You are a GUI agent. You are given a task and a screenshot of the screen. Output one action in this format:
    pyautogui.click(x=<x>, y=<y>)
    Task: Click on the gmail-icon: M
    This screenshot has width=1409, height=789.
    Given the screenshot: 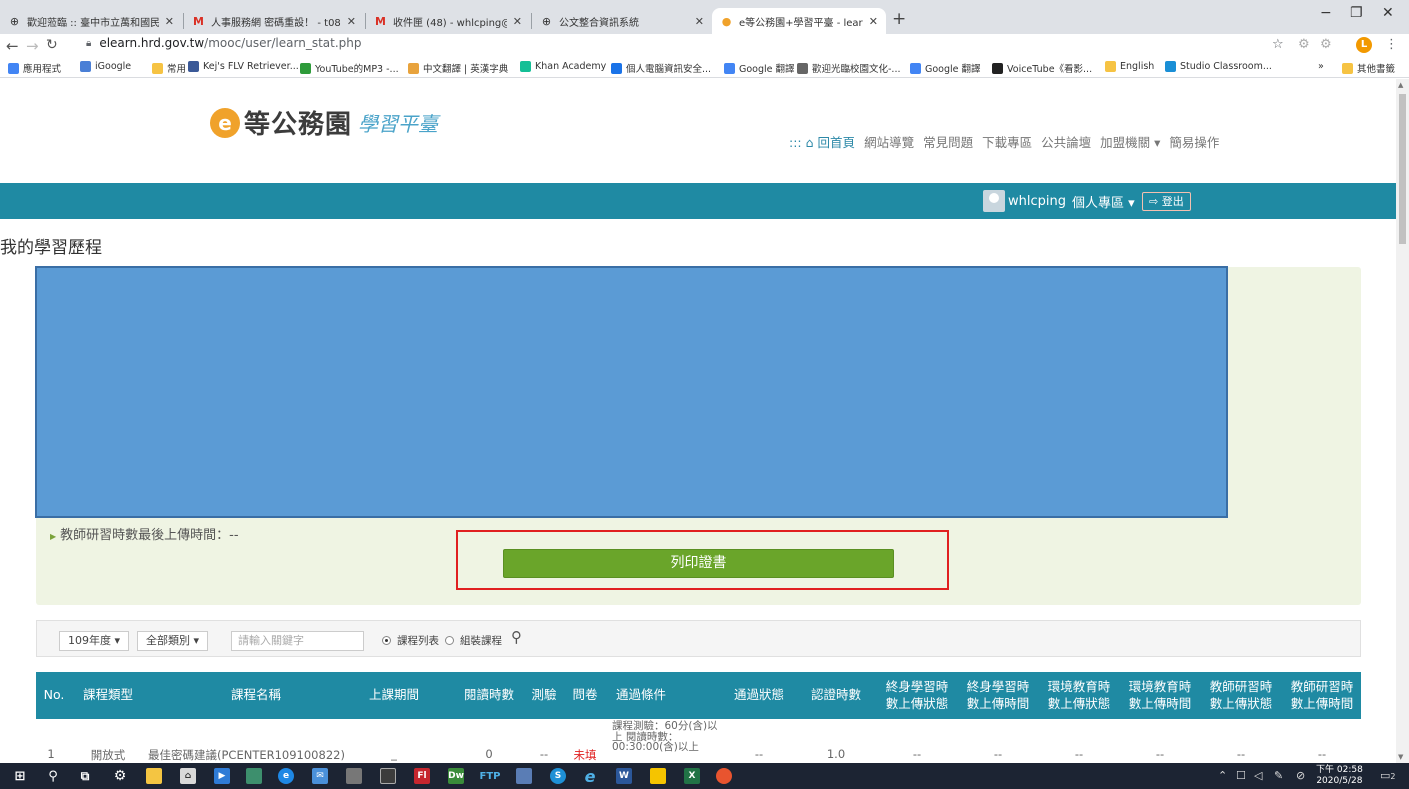 What is the action you would take?
    pyautogui.click(x=198, y=21)
    